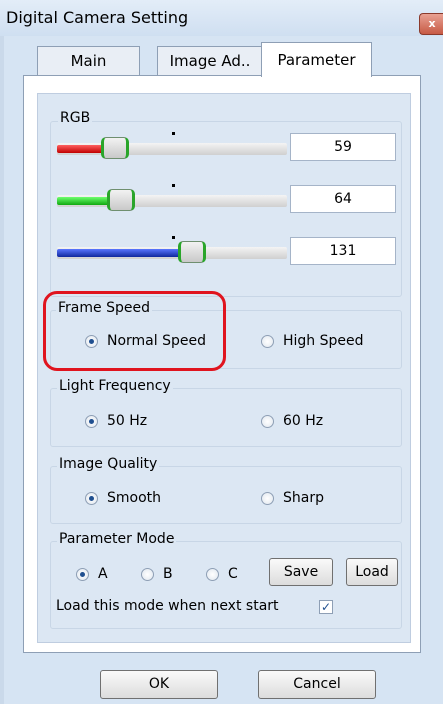 Image resolution: width=443 pixels, height=704 pixels. I want to click on green-value-field: 64, so click(343, 199).